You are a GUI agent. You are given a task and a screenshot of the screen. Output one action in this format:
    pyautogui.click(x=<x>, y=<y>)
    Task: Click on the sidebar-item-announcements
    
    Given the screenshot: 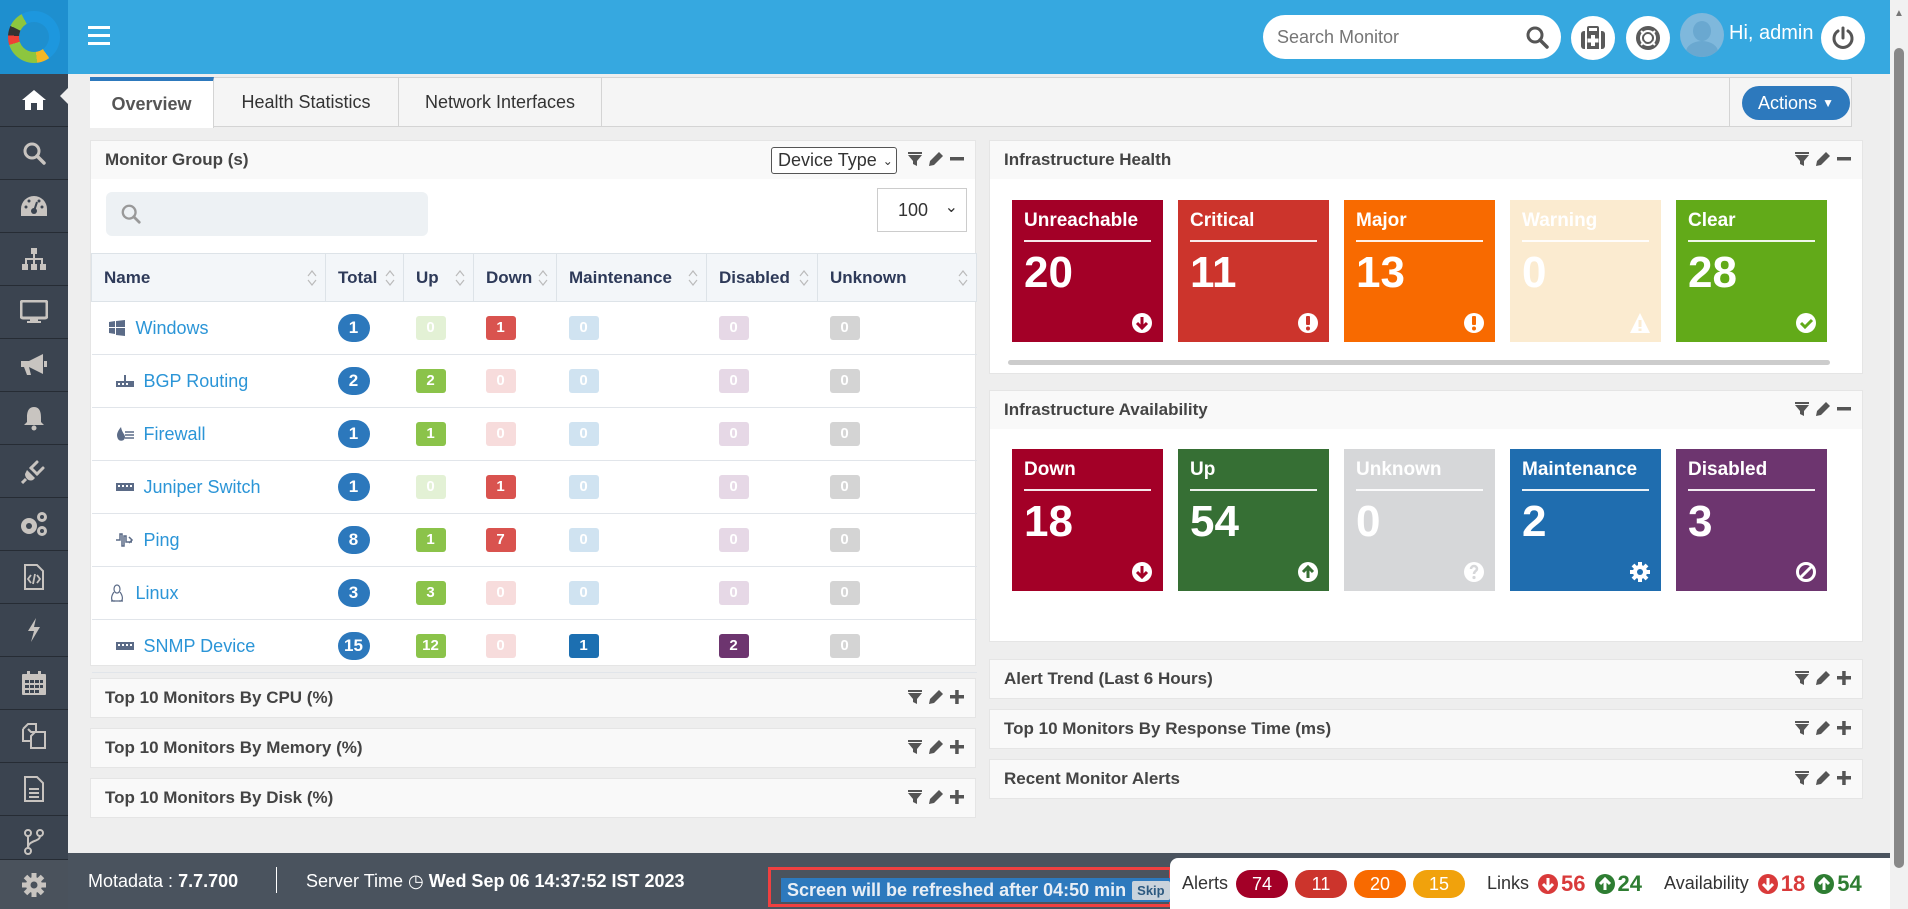 What is the action you would take?
    pyautogui.click(x=34, y=365)
    